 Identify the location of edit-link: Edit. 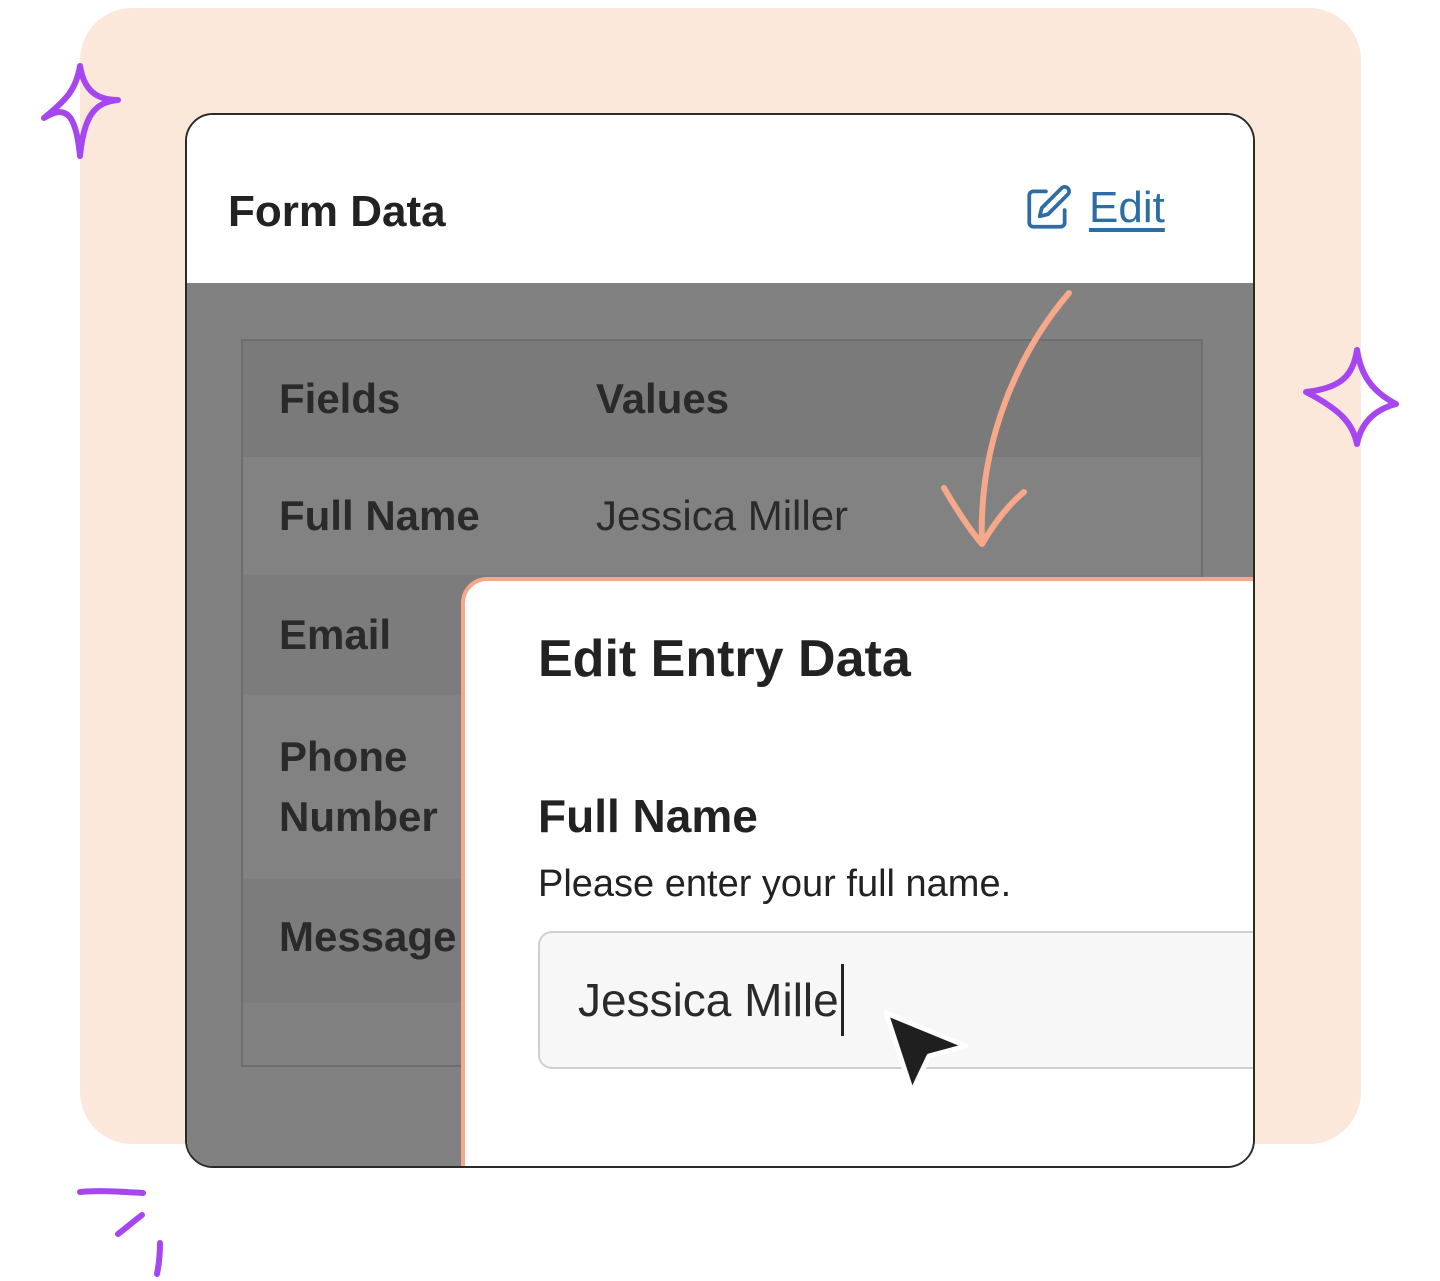
(1094, 208).